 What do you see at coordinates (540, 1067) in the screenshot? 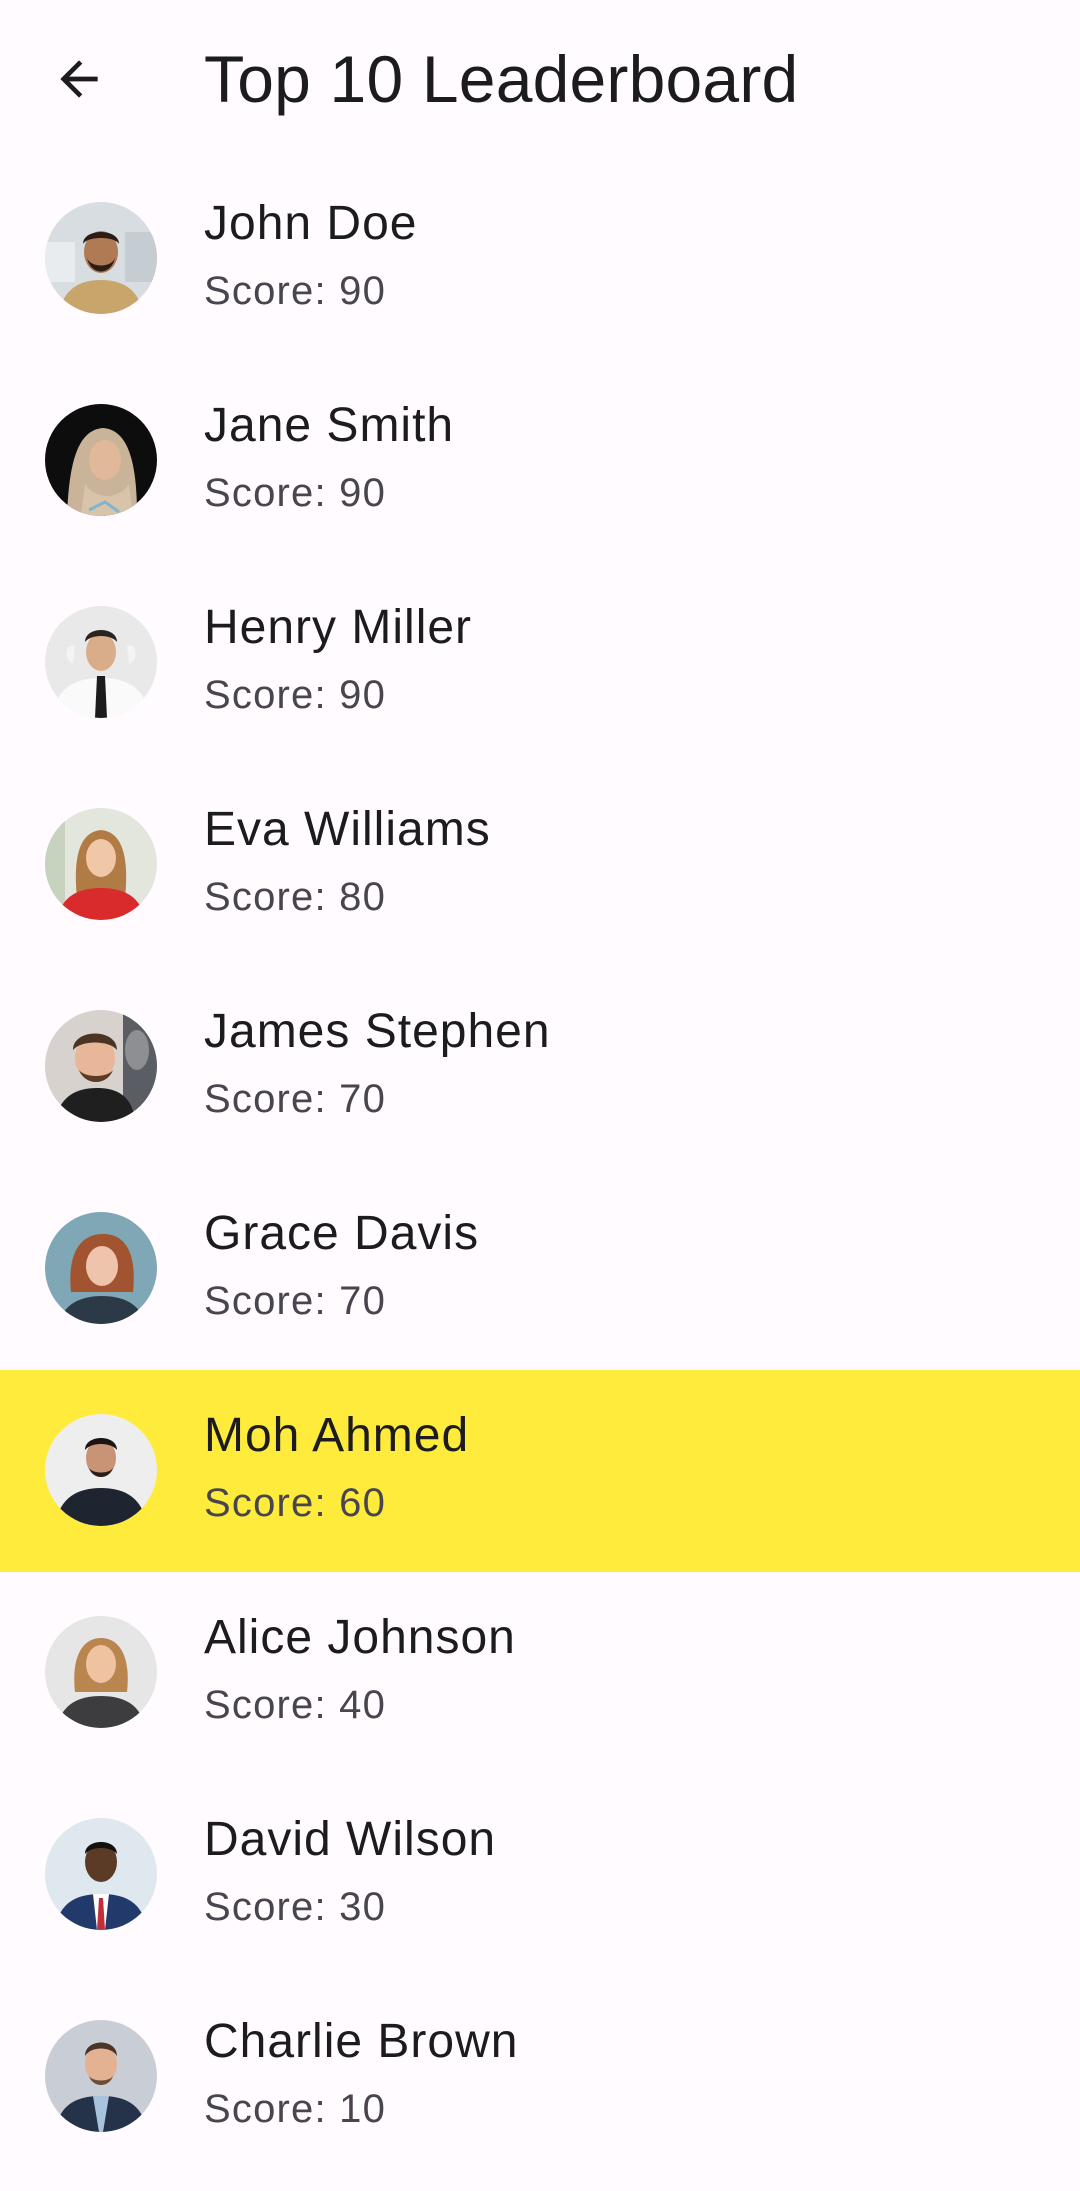
I see `leaderboard-row: James Stephen Score: 70` at bounding box center [540, 1067].